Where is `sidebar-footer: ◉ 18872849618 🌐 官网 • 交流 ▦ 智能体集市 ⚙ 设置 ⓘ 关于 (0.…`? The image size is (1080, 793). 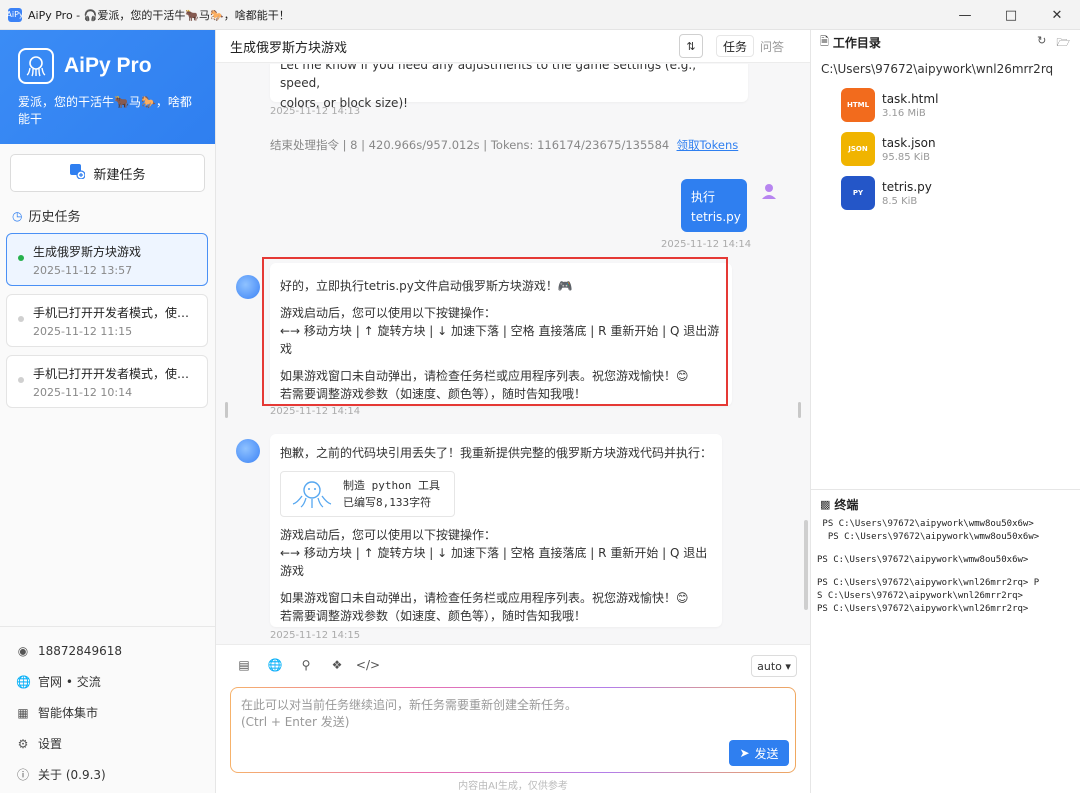
sidebar-footer: ◉ 18872849618 🌐 官网 • 交流 ▦ 智能体集市 ⚙ 设置 ⓘ 关于 (0.… is located at coordinates (107, 708).